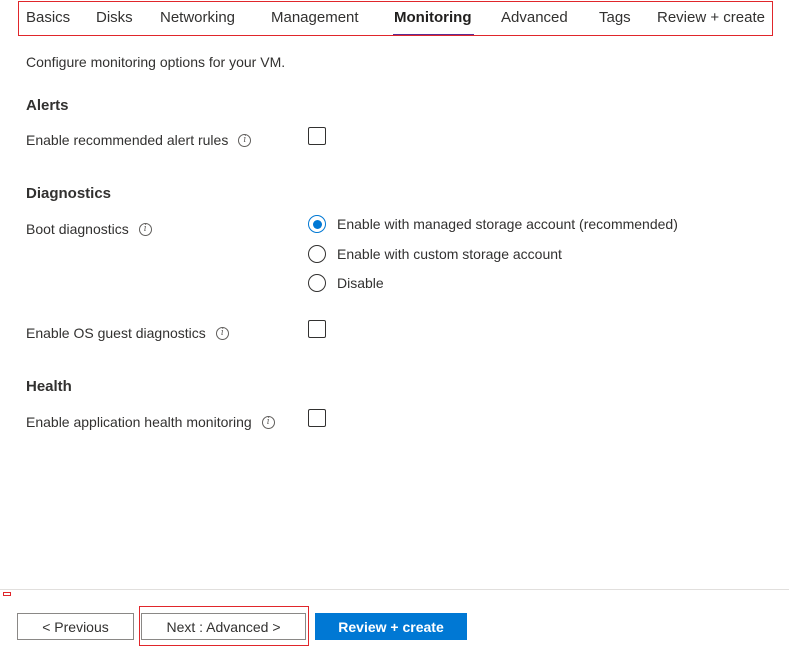  Describe the element at coordinates (360, 283) in the screenshot. I see `boot-option-disable-label: Disable` at that location.